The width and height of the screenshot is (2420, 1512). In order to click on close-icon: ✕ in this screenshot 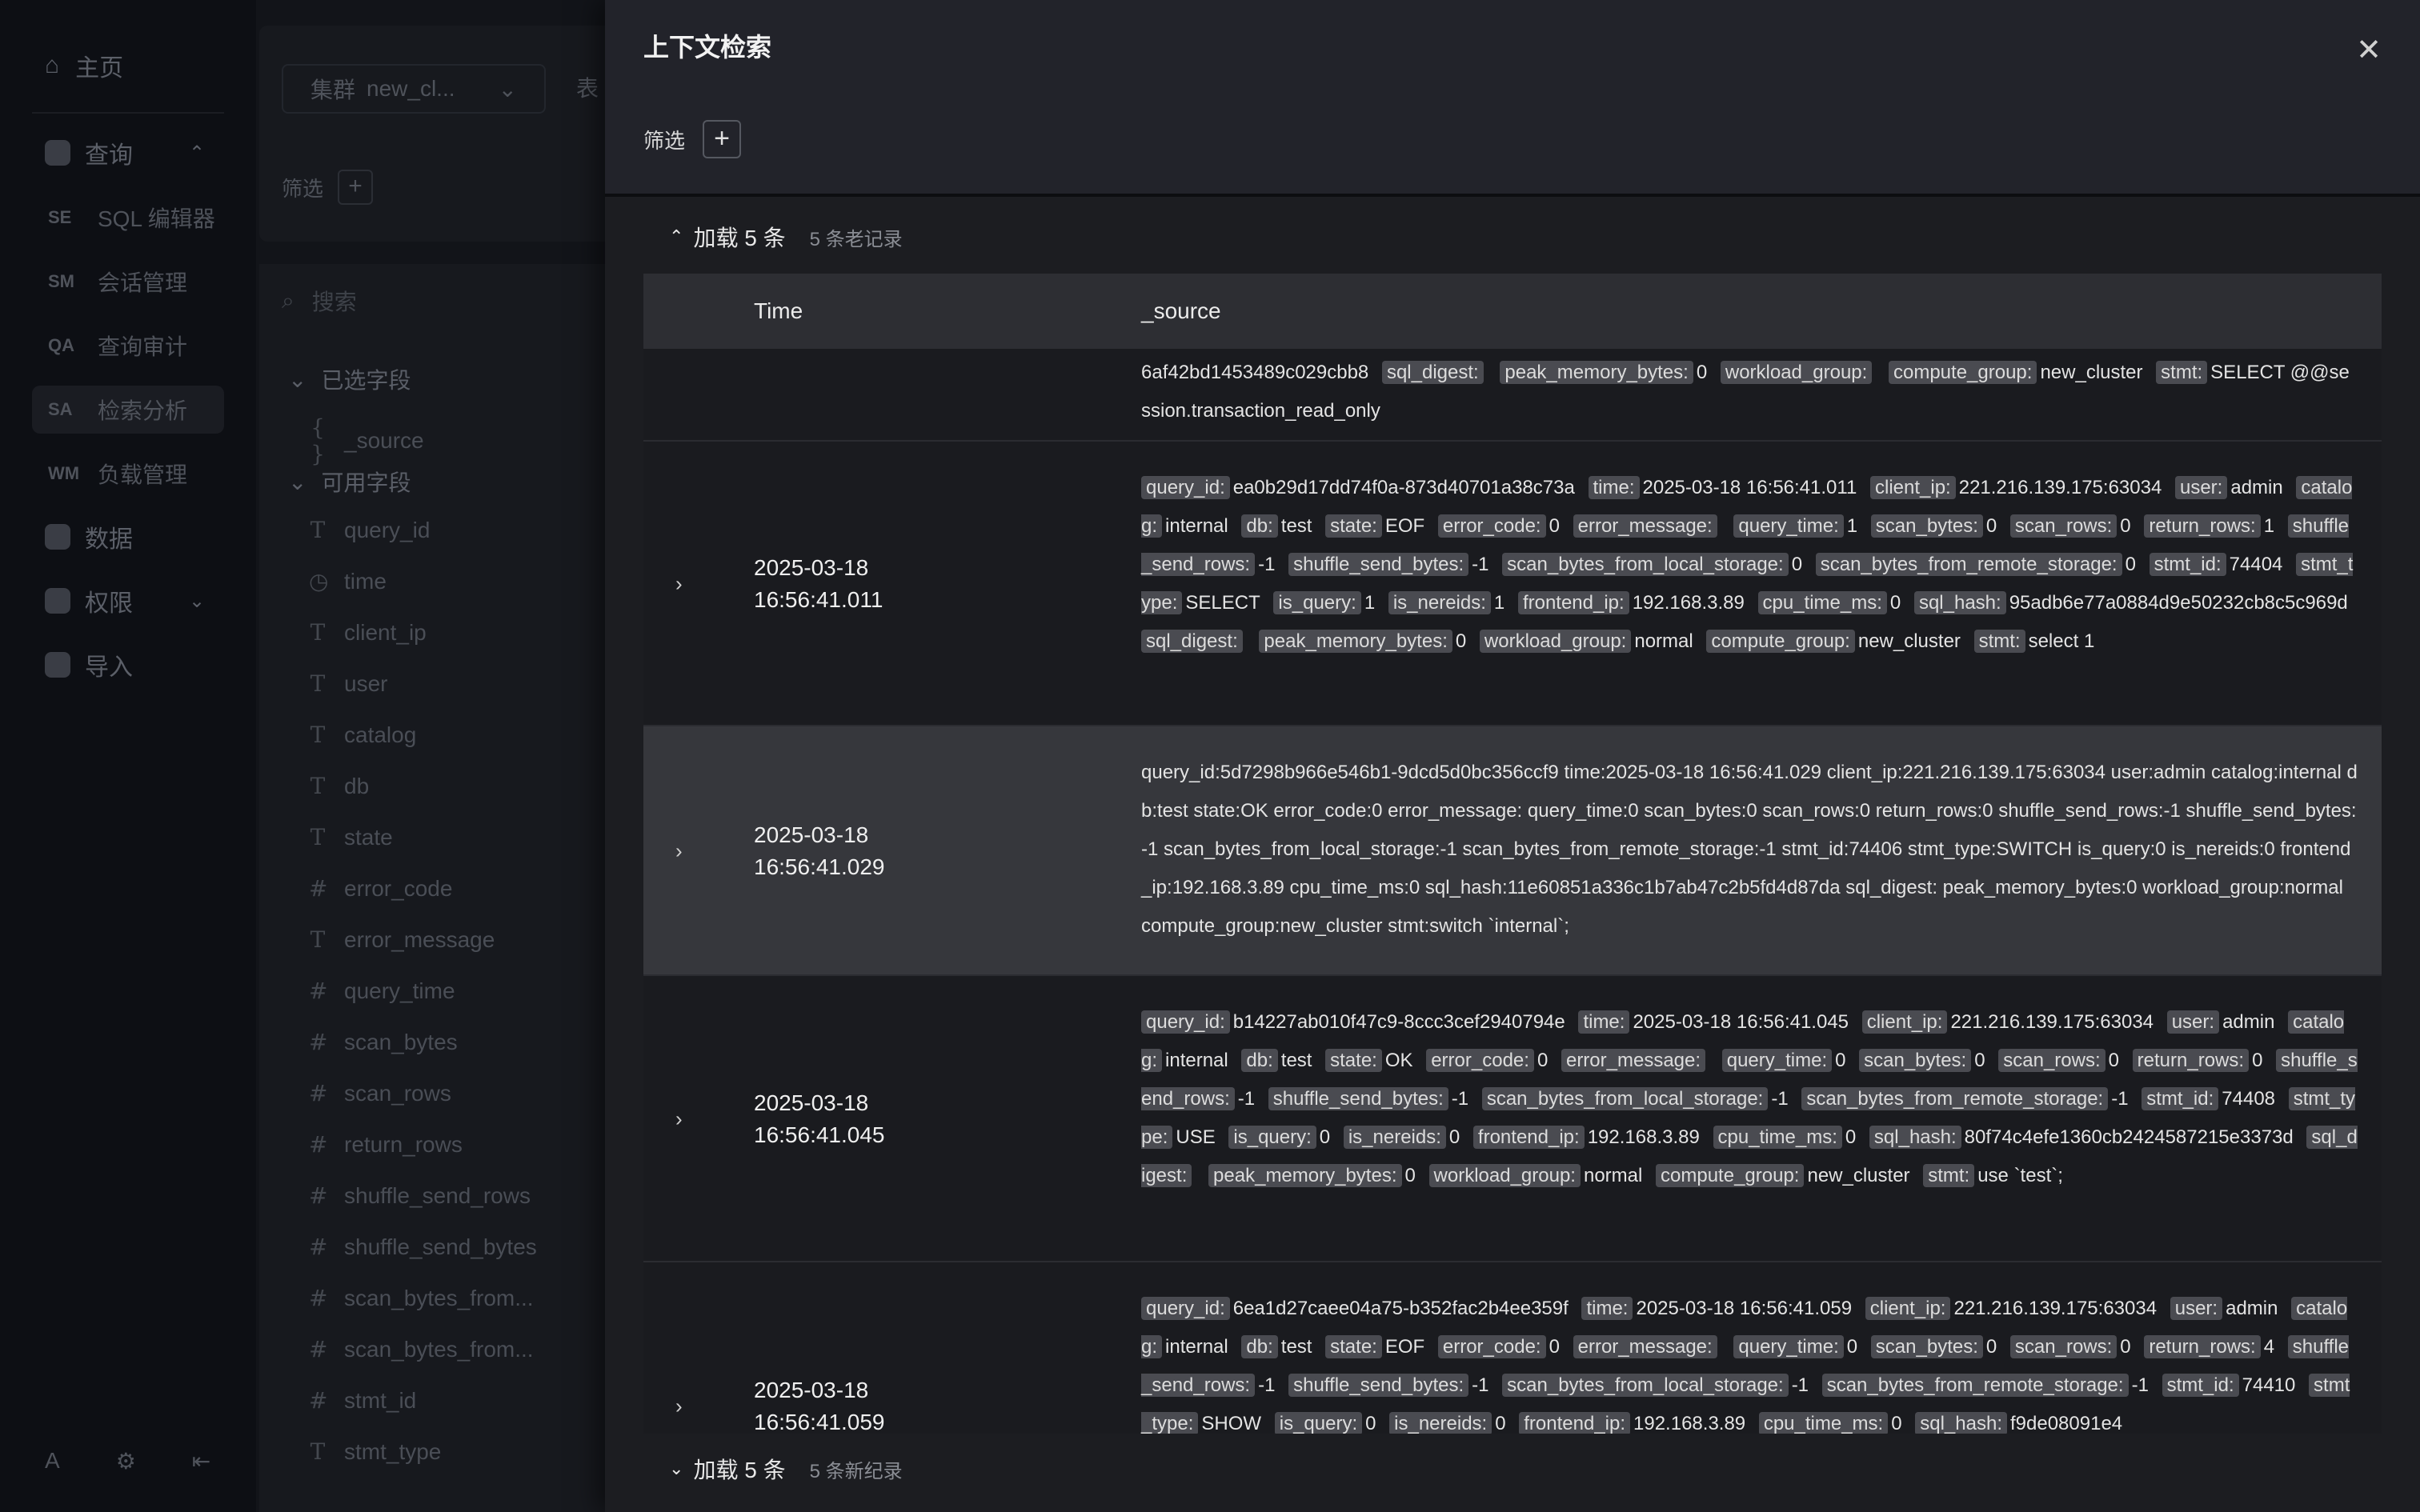, I will do `click(2369, 50)`.